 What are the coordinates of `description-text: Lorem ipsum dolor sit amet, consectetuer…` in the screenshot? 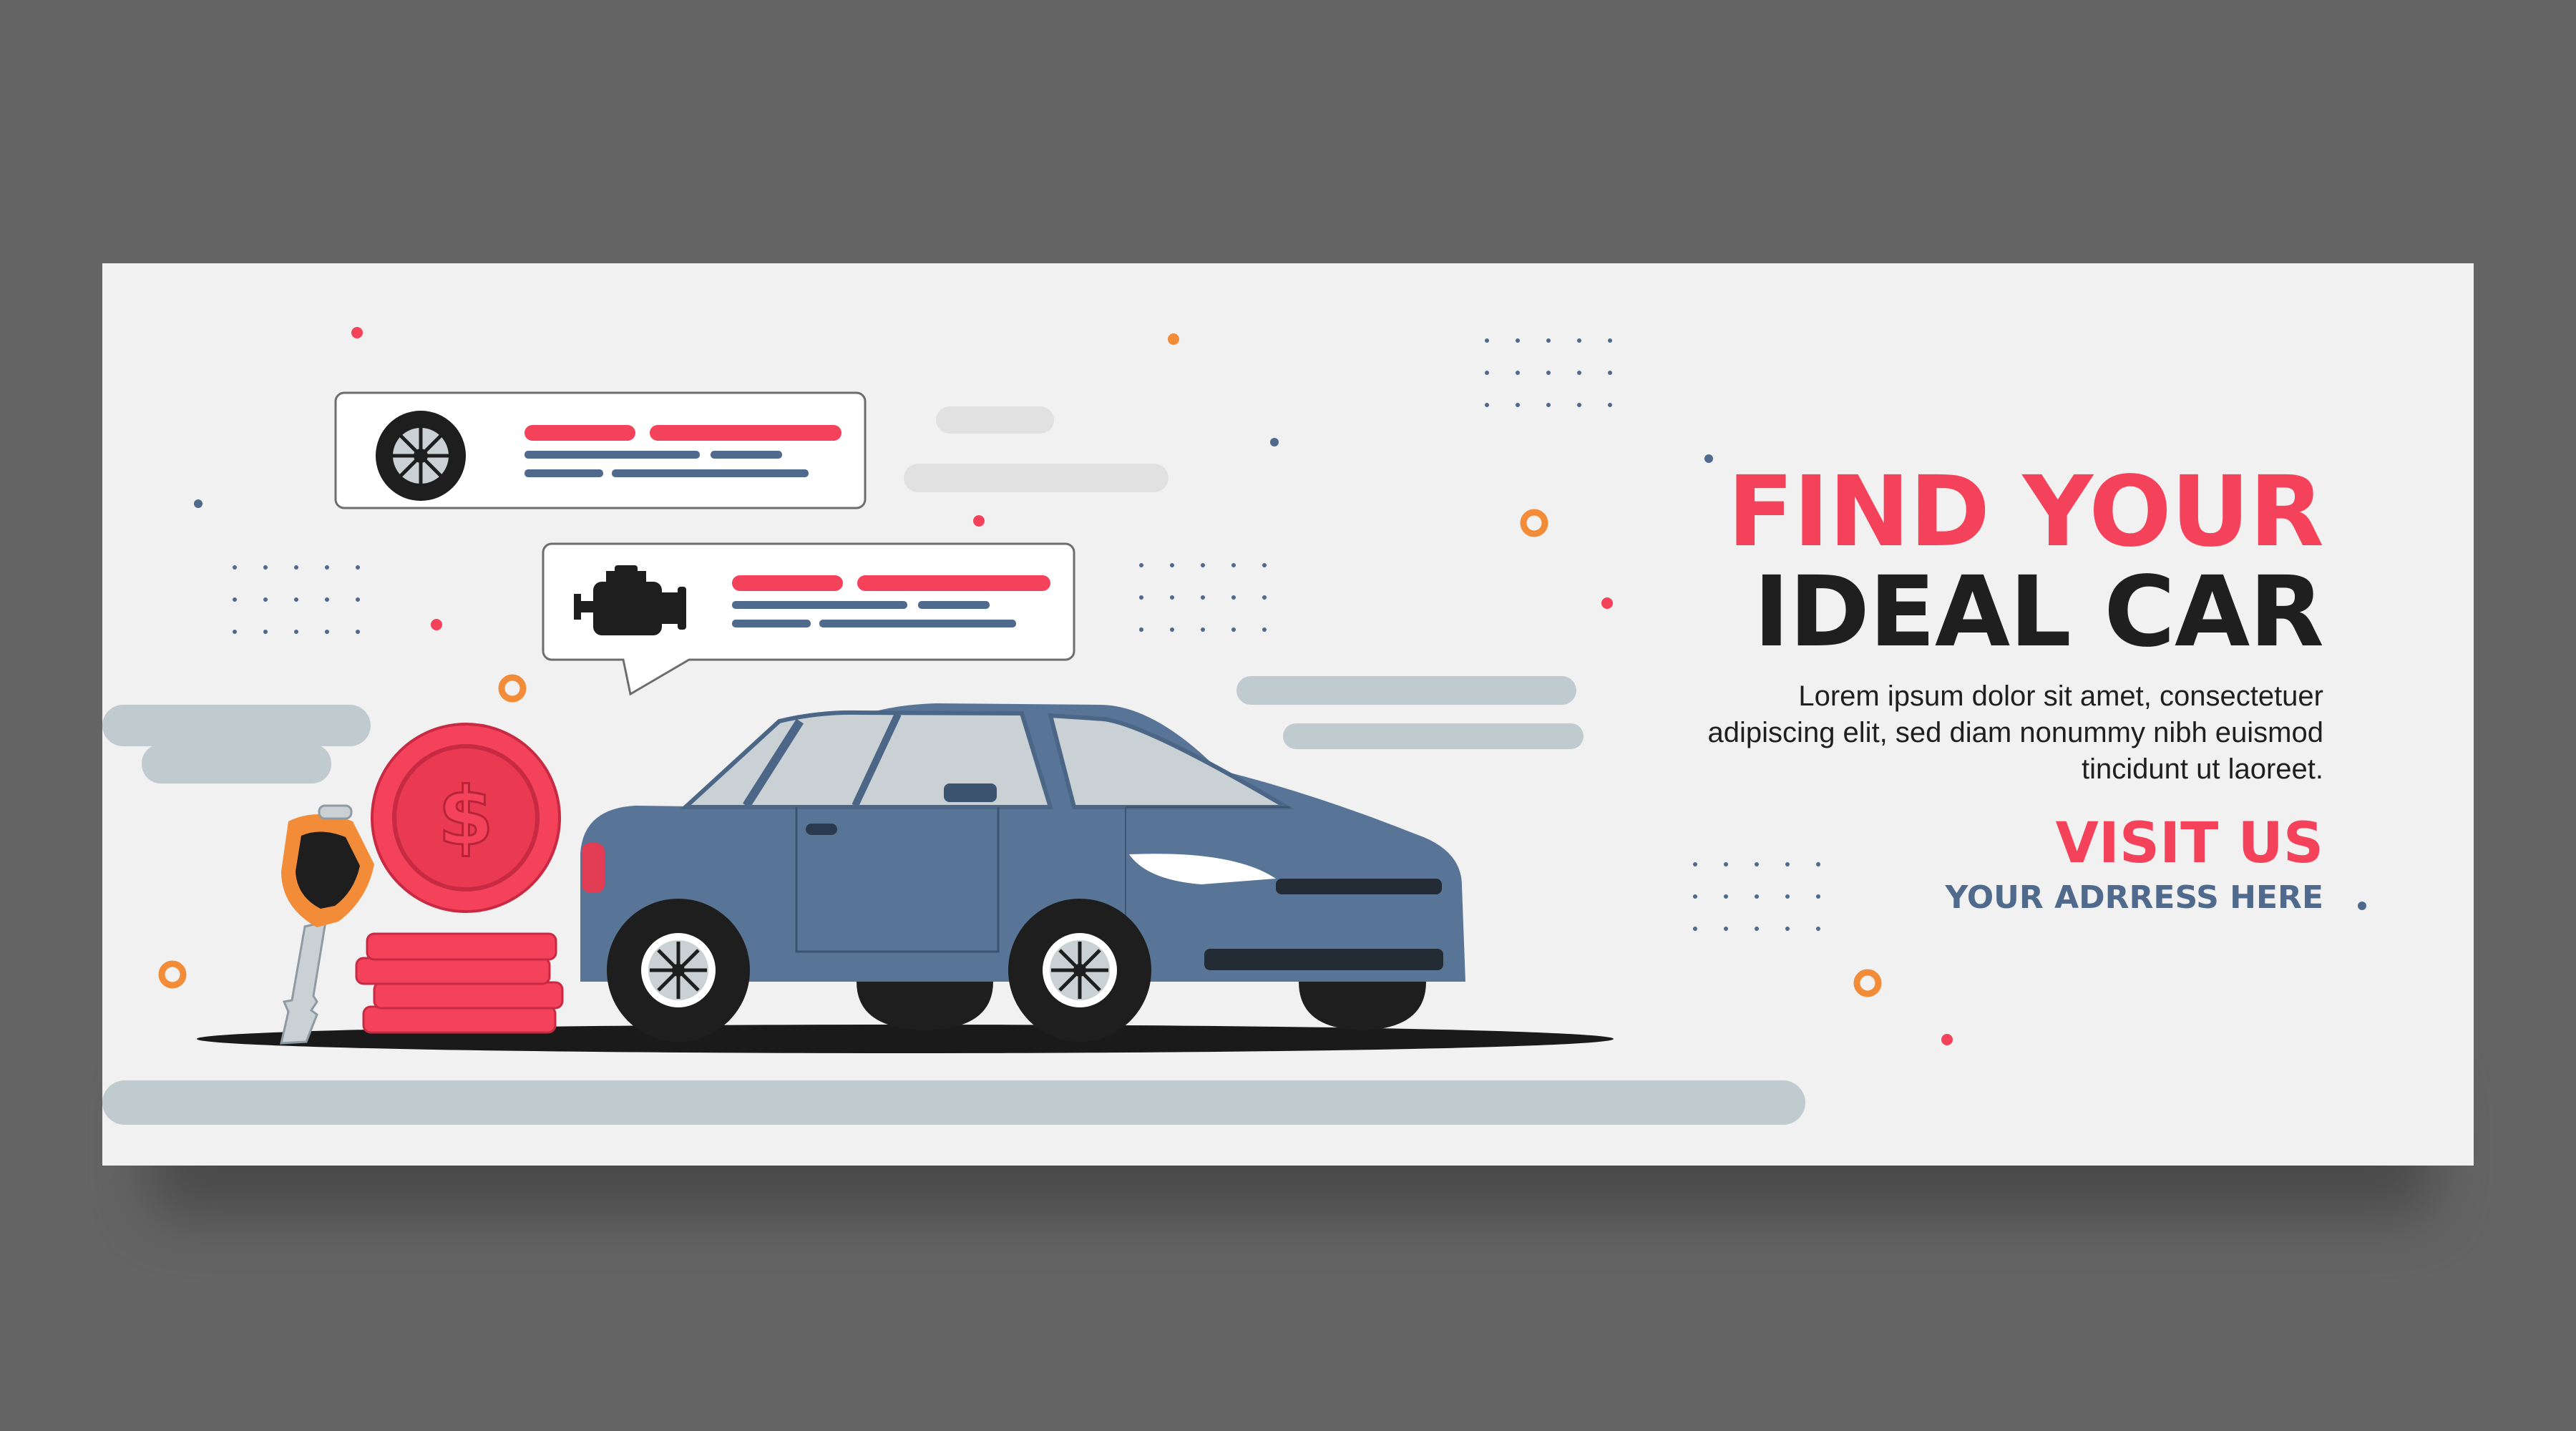 It's located at (2015, 732).